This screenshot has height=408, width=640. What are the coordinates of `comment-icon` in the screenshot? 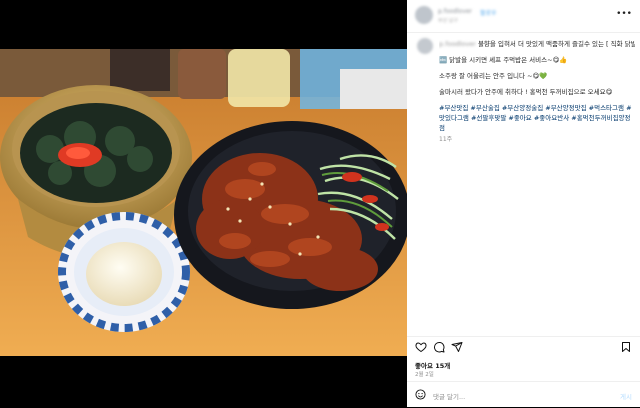 It's located at (439, 347).